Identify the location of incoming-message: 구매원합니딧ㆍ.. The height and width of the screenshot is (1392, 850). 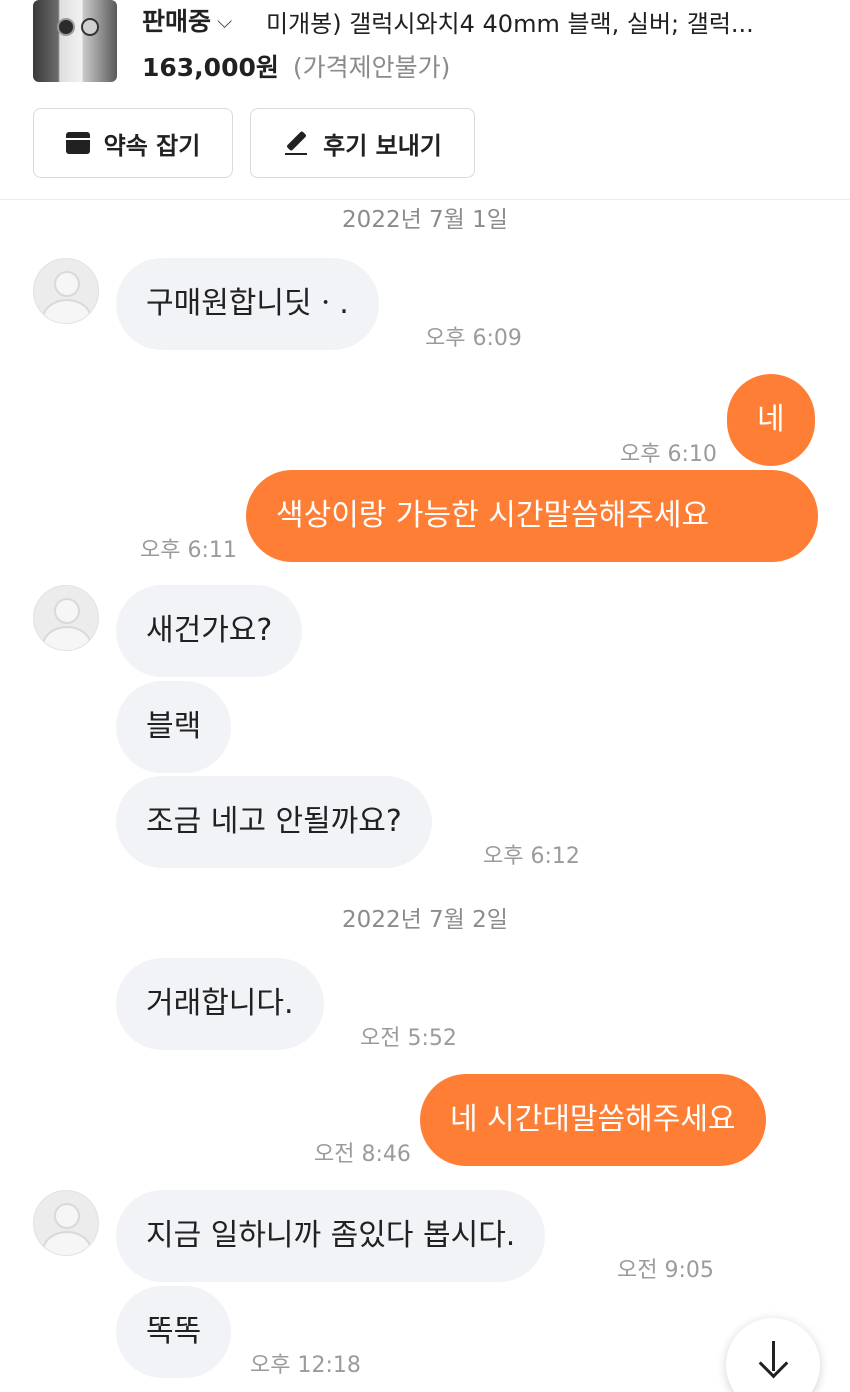
(247, 304).